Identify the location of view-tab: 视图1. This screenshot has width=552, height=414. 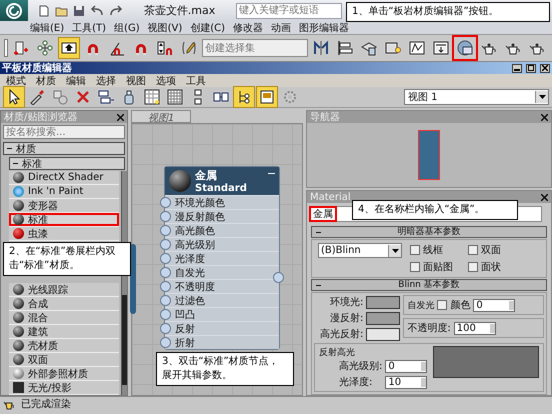
(161, 116).